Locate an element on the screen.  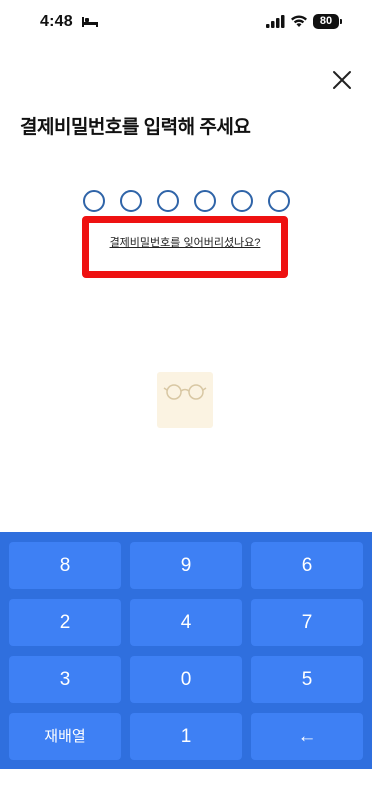
key-7: 7 is located at coordinates (307, 622).